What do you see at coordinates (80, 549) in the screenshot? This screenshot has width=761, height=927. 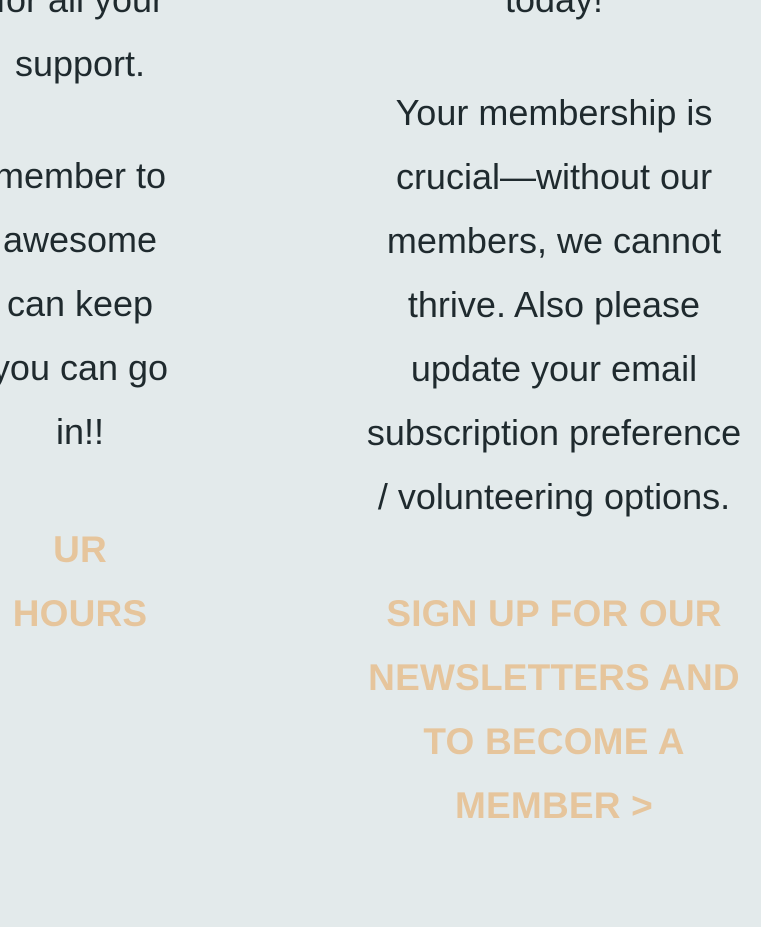 I see `cta-line: UR` at bounding box center [80, 549].